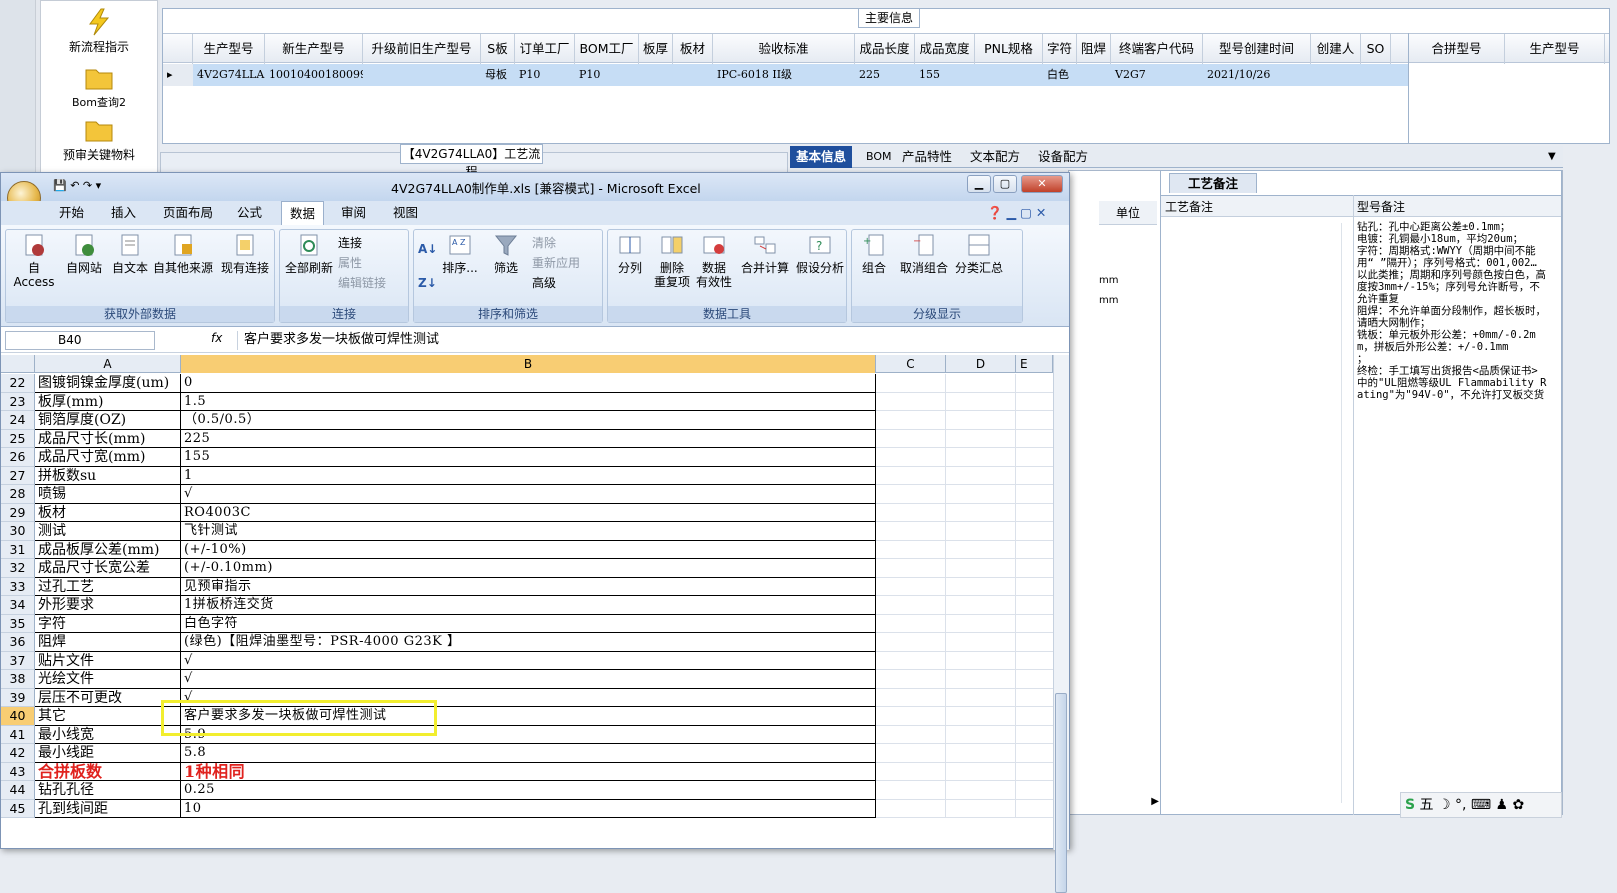 The image size is (1617, 893). I want to click on cell-b: 155, so click(528, 457).